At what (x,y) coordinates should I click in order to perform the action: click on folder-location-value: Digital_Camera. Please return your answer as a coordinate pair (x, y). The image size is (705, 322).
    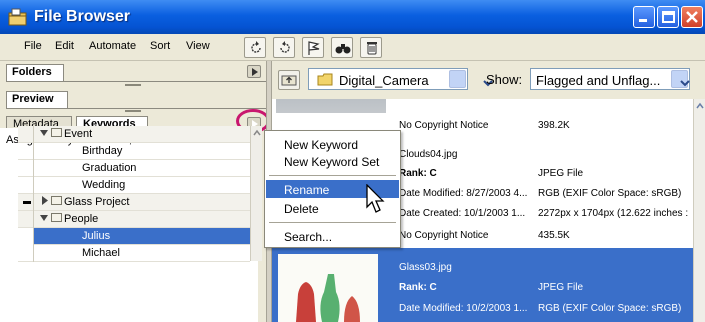
    Looking at the image, I should click on (384, 80).